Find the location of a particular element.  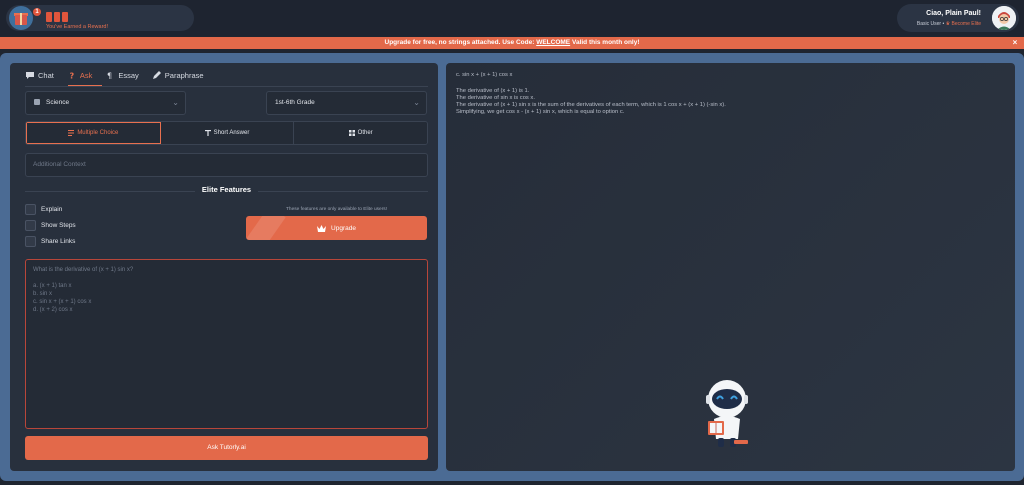

tab-paraphrase: Paraphrase is located at coordinates (178, 75).